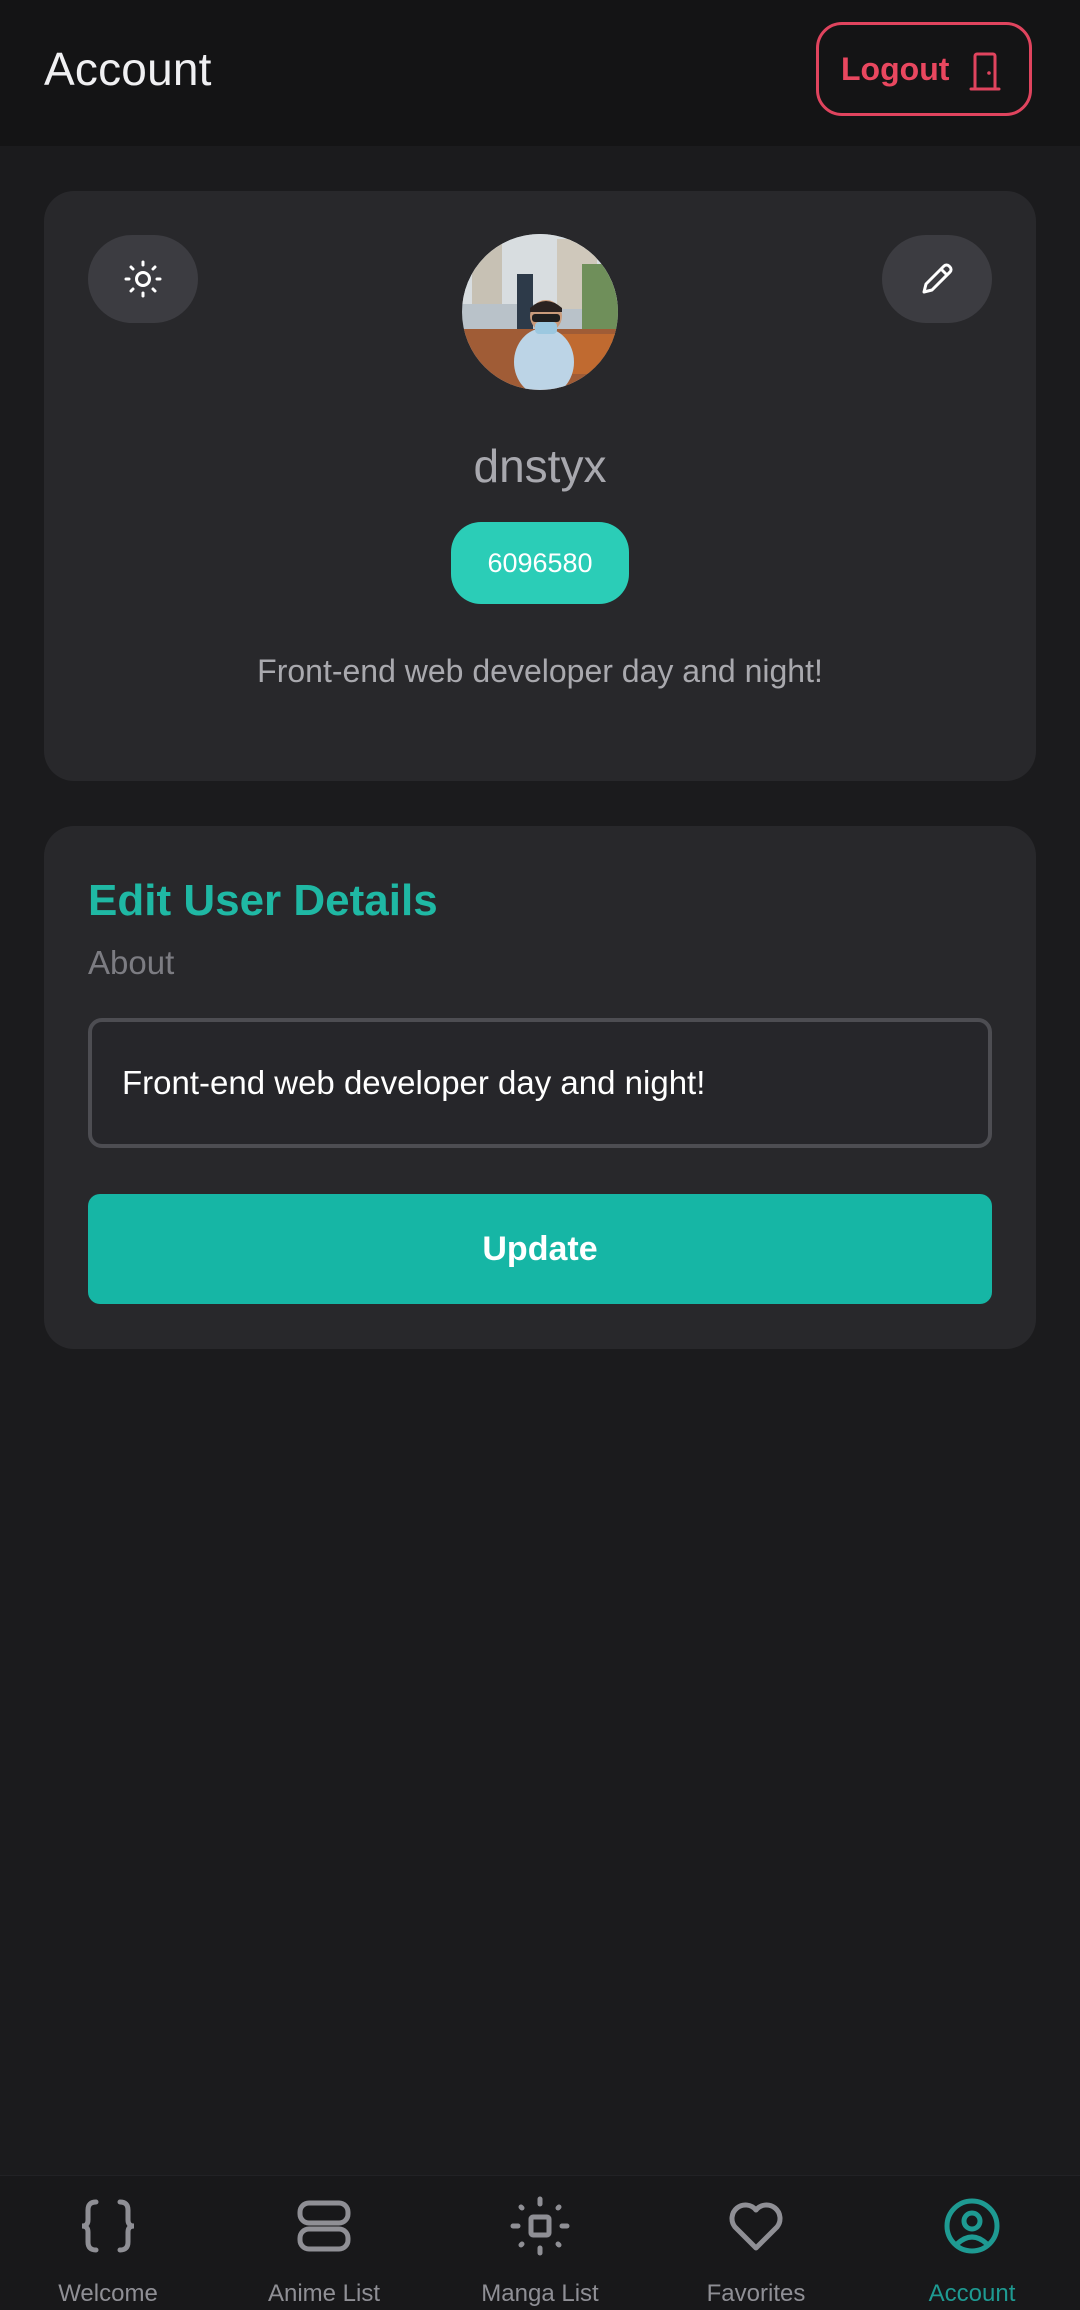  I want to click on nav-item-account: Account, so click(972, 2243).